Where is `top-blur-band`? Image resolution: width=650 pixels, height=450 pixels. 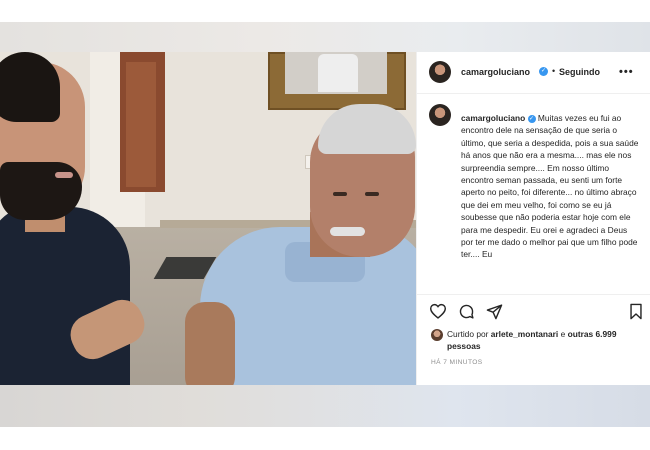
top-blur-band is located at coordinates (325, 37).